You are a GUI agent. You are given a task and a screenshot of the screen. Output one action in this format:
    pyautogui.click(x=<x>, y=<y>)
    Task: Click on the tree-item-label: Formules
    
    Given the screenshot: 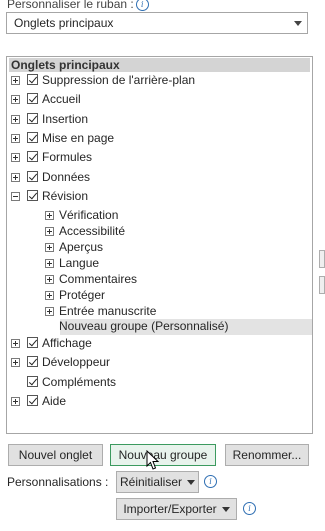 What is the action you would take?
    pyautogui.click(x=67, y=157)
    